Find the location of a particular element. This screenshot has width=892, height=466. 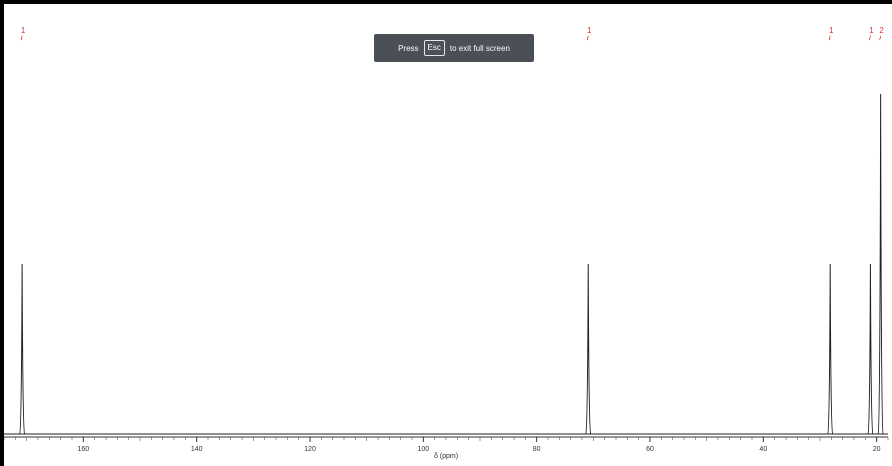

integral-value-label: 2 is located at coordinates (881, 30).